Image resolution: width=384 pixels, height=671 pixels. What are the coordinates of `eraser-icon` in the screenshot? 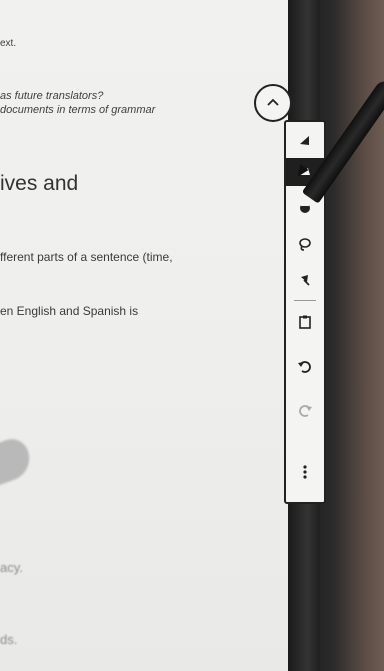 It's located at (305, 208).